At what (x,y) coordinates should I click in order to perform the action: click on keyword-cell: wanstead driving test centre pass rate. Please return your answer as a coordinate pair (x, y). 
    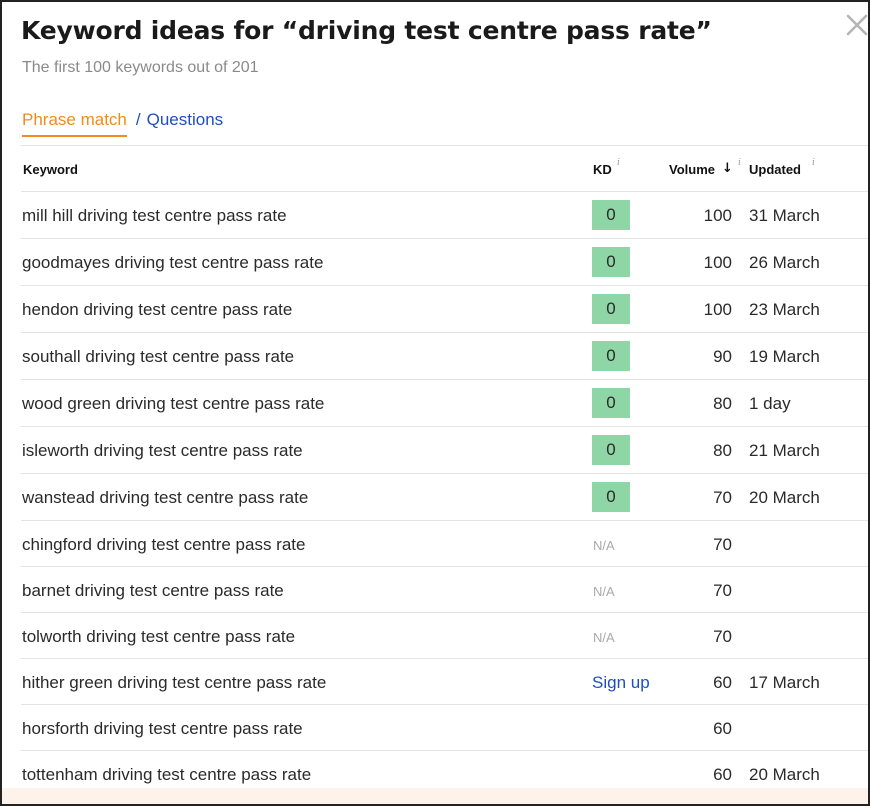
    Looking at the image, I should click on (165, 498).